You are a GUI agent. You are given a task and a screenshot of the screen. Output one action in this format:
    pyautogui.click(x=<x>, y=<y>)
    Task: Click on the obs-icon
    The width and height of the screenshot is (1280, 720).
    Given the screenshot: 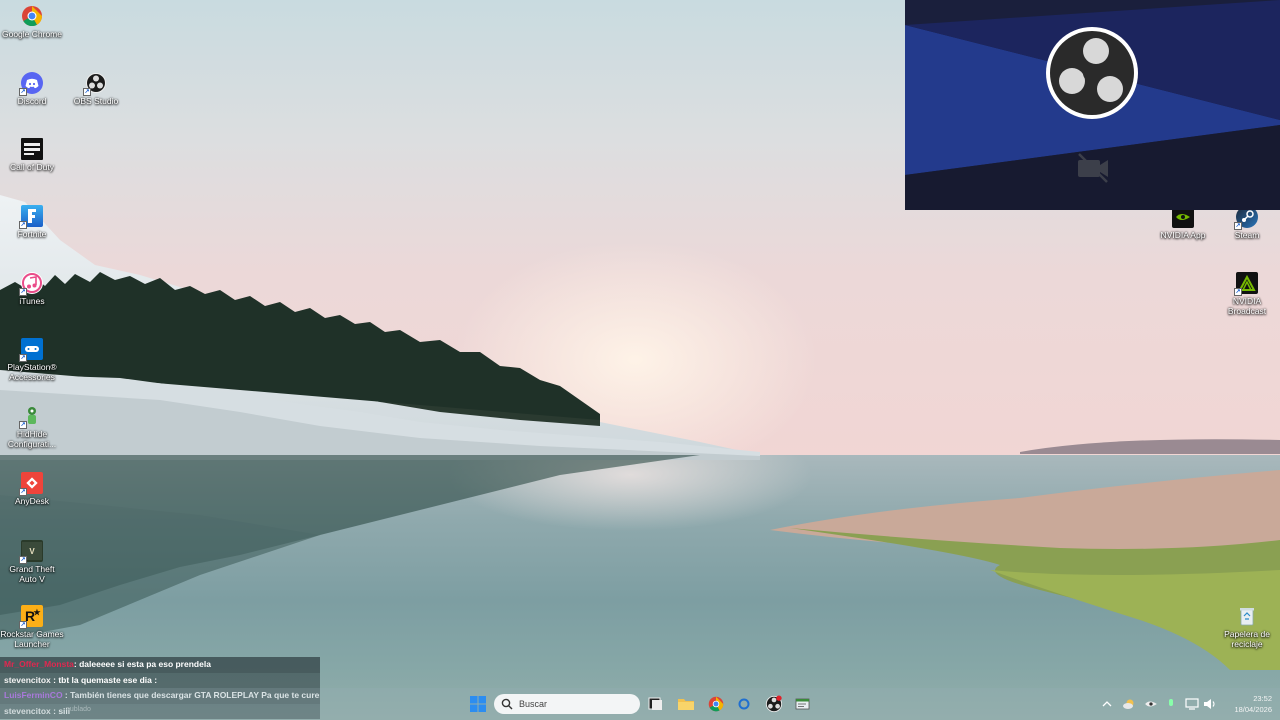 What is the action you would take?
    pyautogui.click(x=774, y=704)
    